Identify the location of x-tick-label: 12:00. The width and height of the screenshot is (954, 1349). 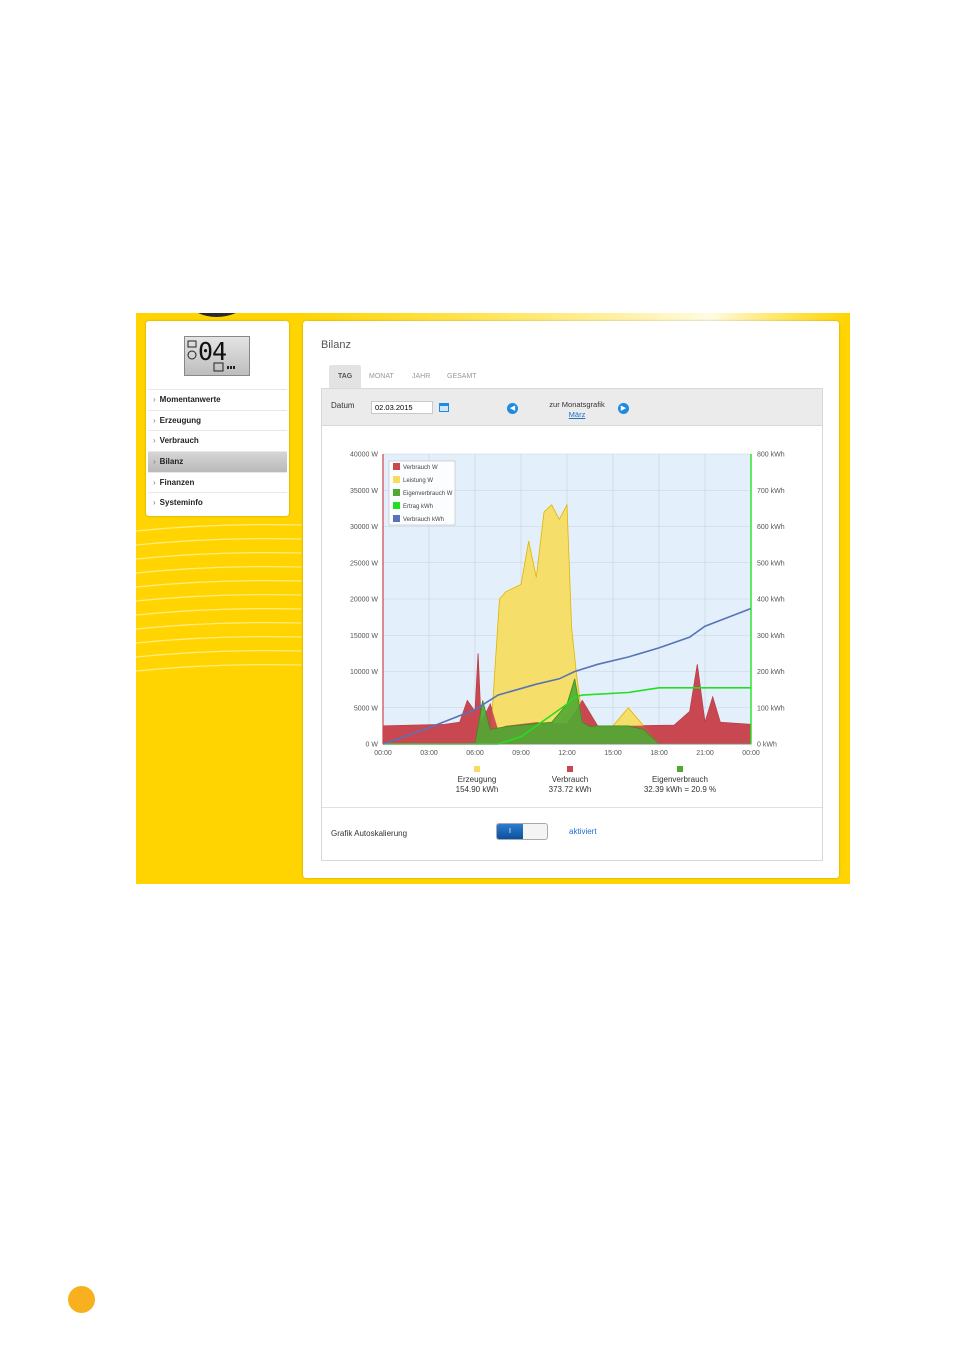
(567, 753).